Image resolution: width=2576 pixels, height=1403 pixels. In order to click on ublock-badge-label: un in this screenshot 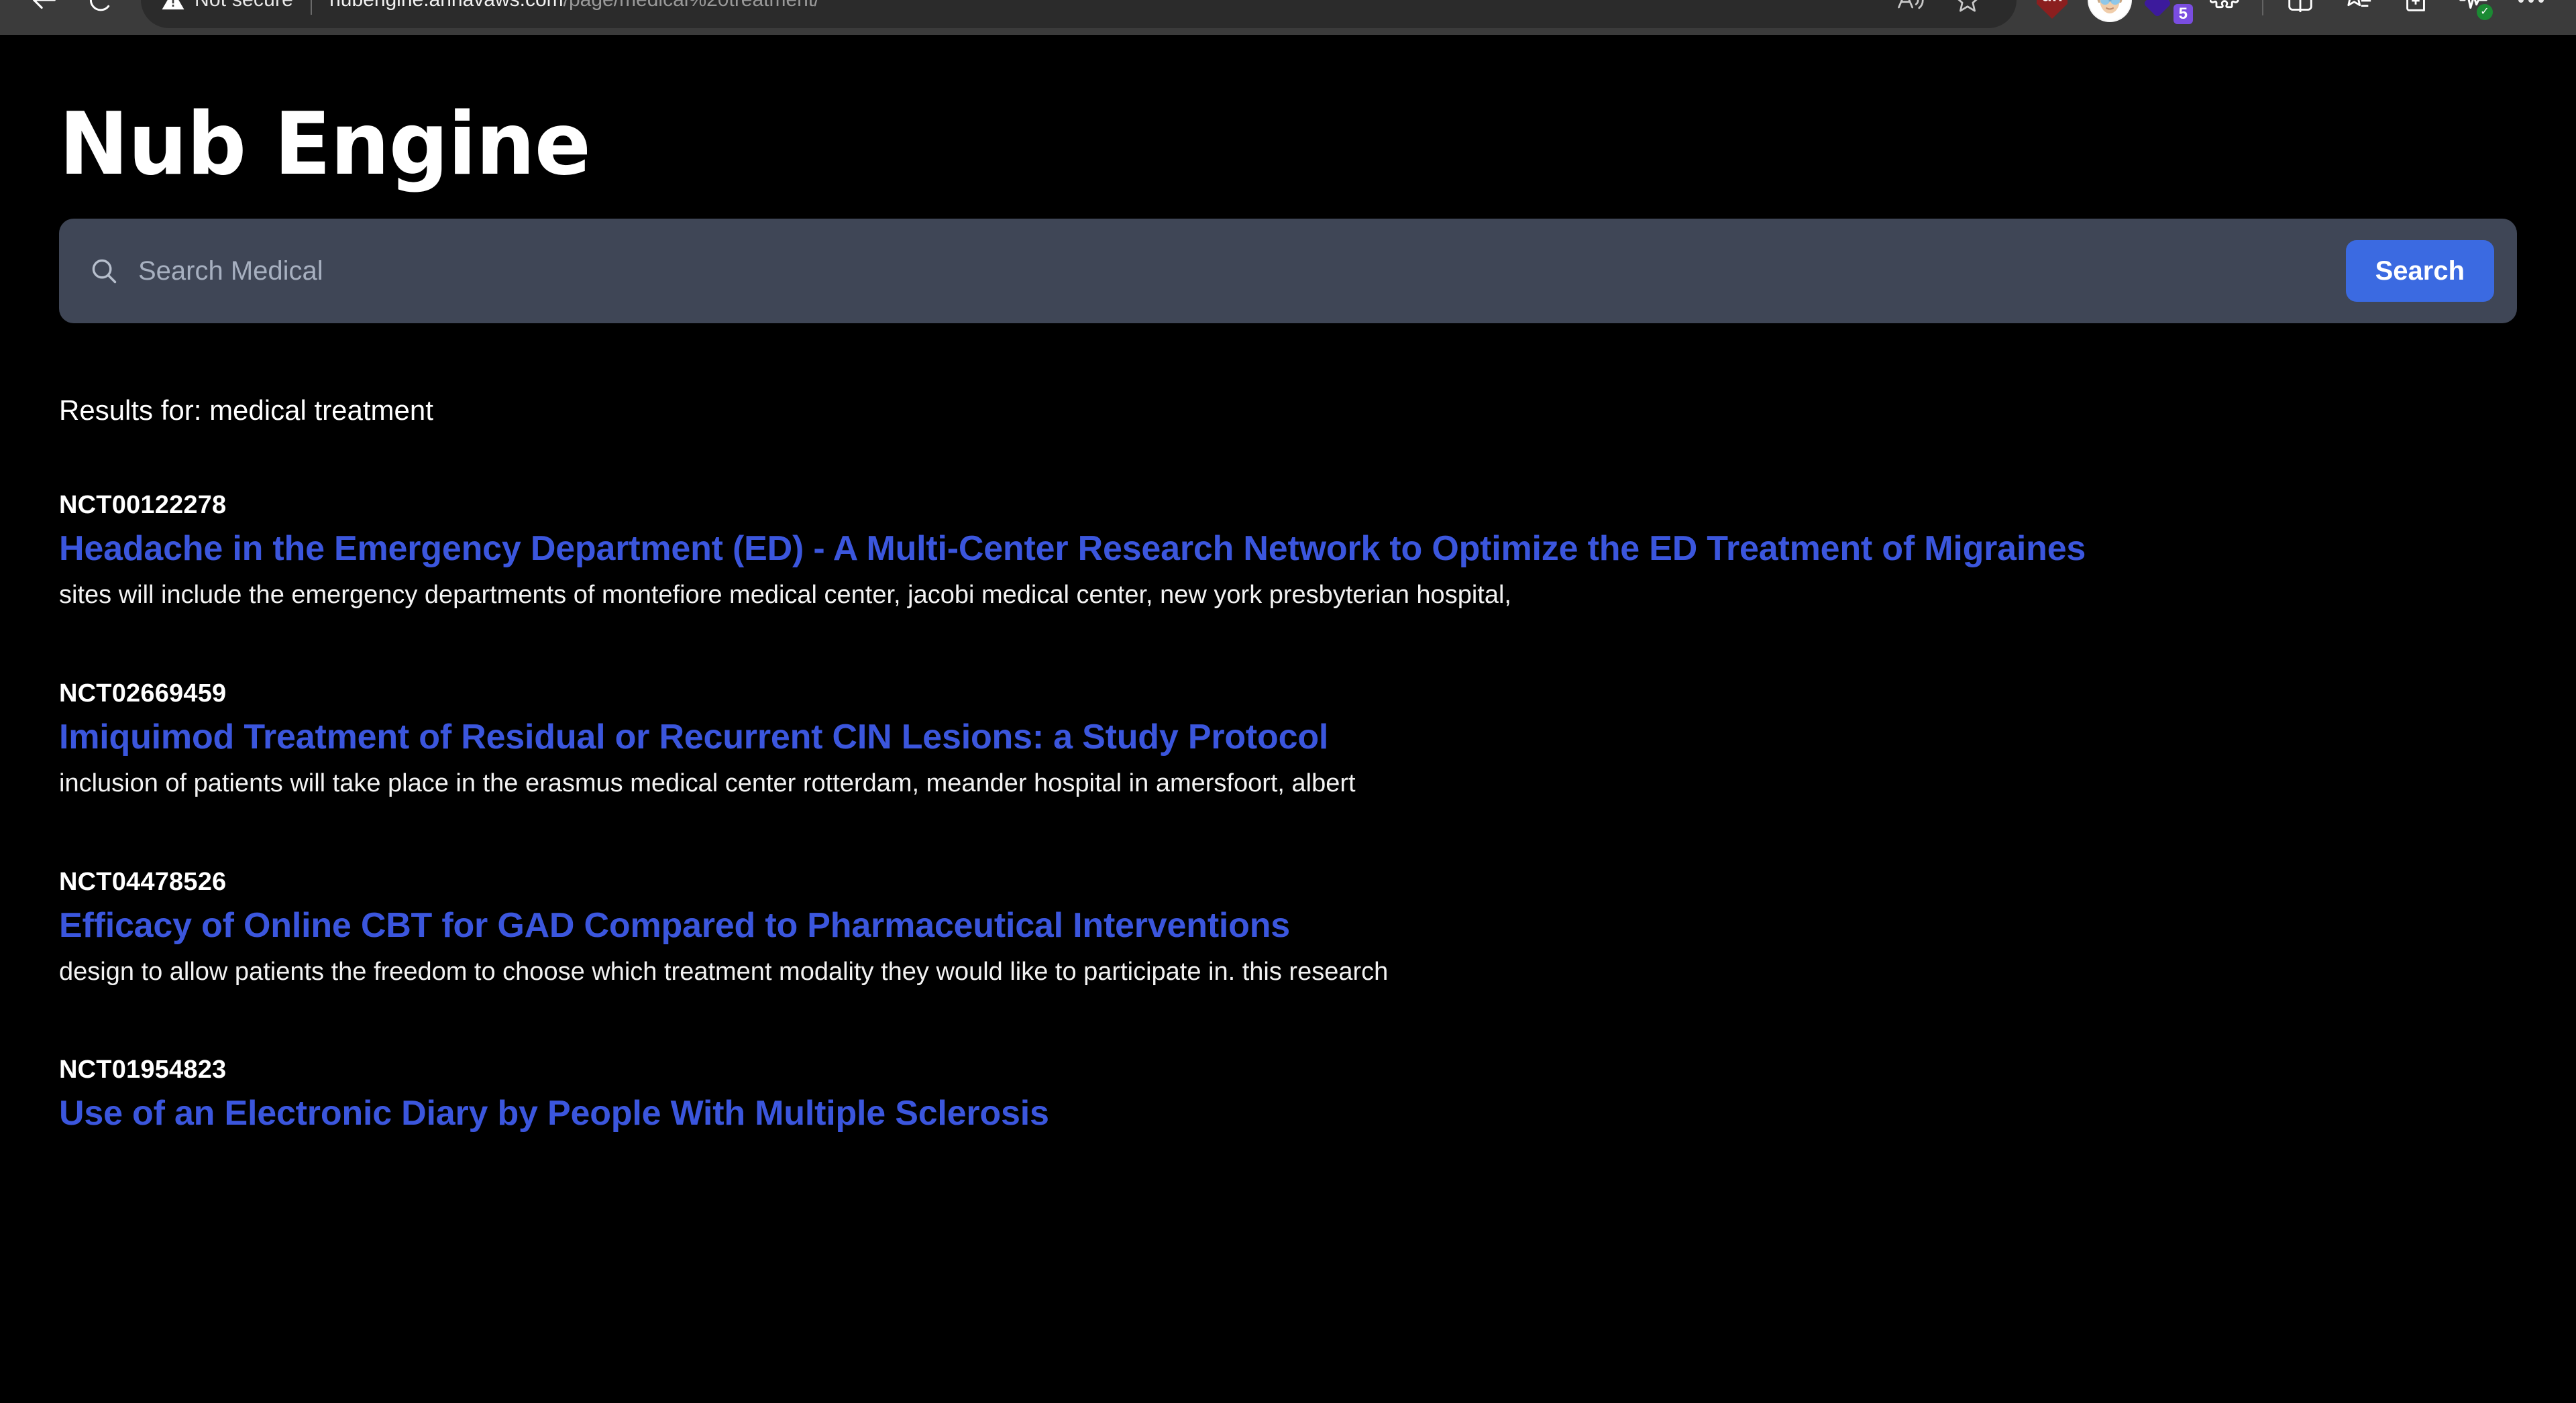, I will do `click(2052, 4)`.